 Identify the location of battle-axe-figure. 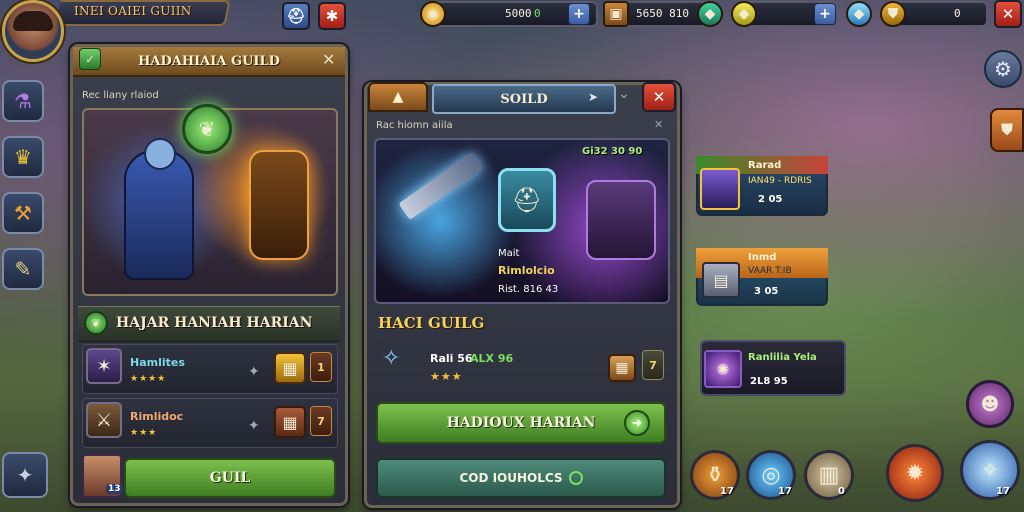
(441, 186).